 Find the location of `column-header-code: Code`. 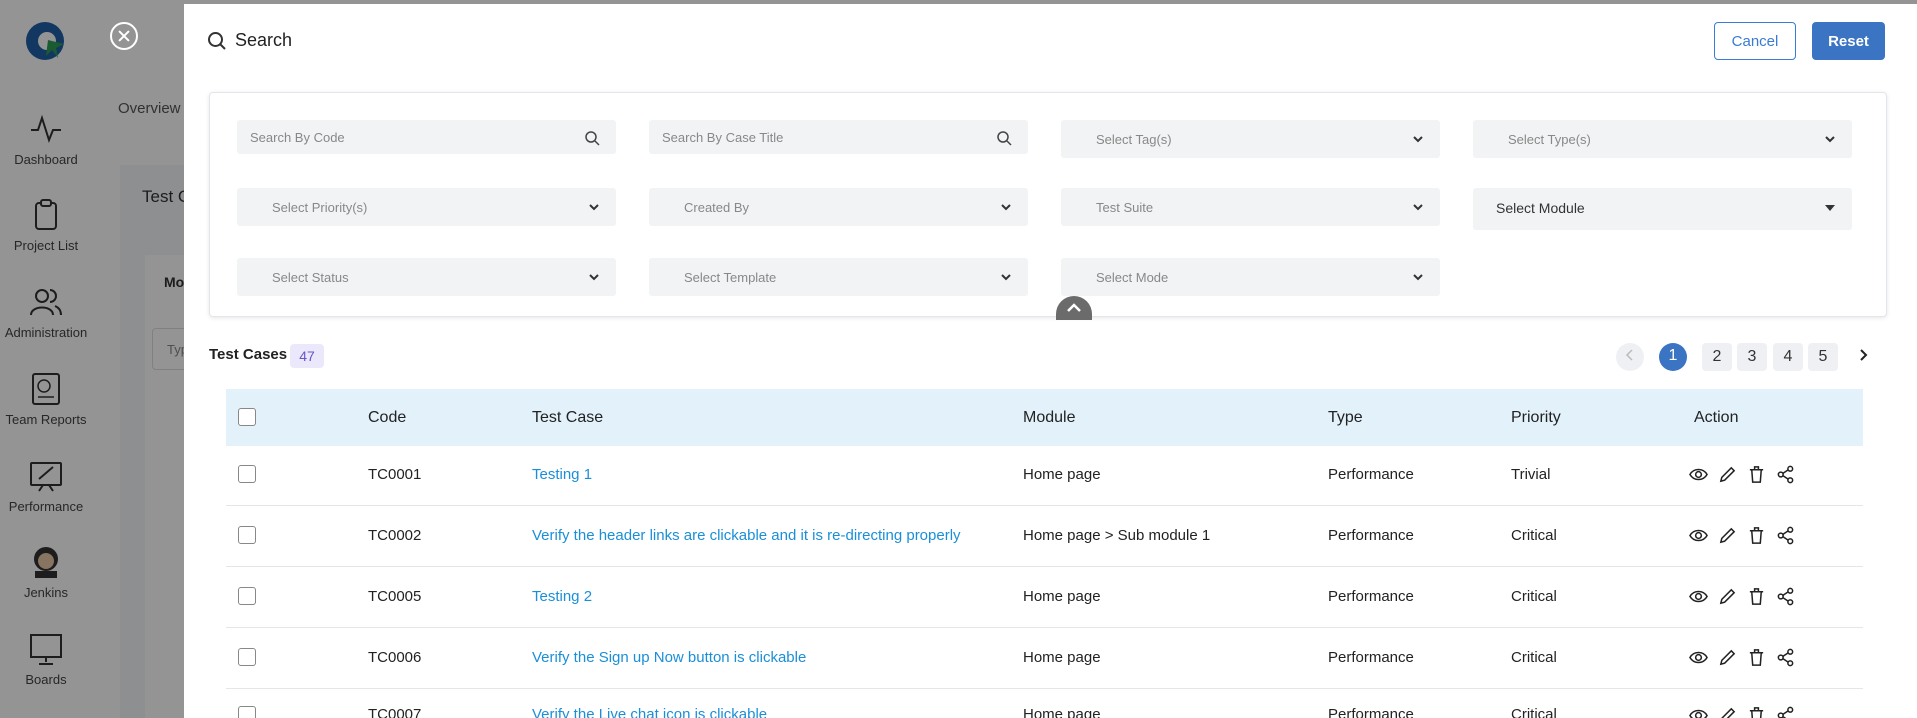

column-header-code: Code is located at coordinates (387, 418).